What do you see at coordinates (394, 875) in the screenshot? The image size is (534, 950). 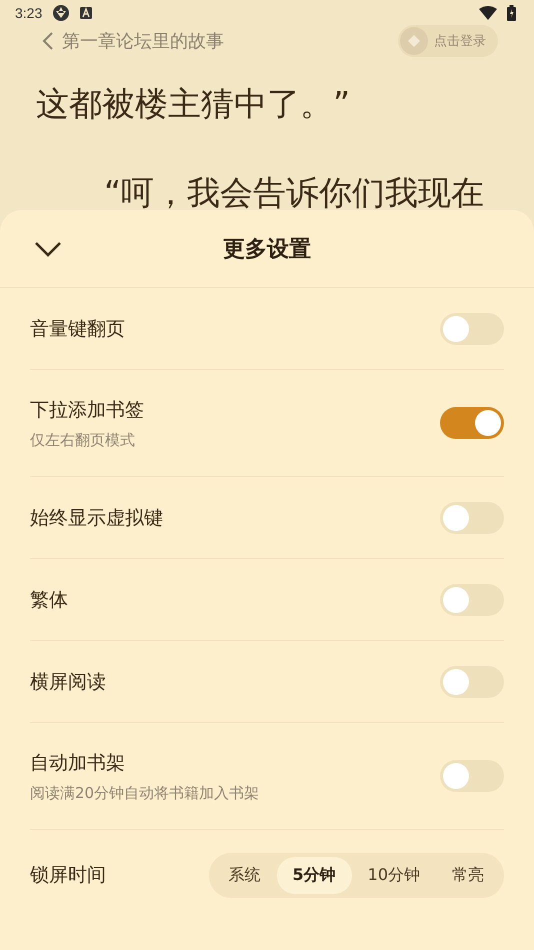 I see `segment-option: 10分钟` at bounding box center [394, 875].